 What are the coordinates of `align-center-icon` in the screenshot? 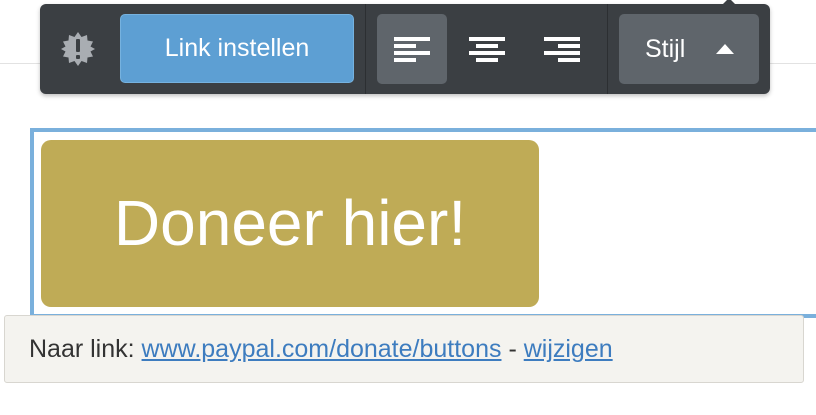 It's located at (487, 49).